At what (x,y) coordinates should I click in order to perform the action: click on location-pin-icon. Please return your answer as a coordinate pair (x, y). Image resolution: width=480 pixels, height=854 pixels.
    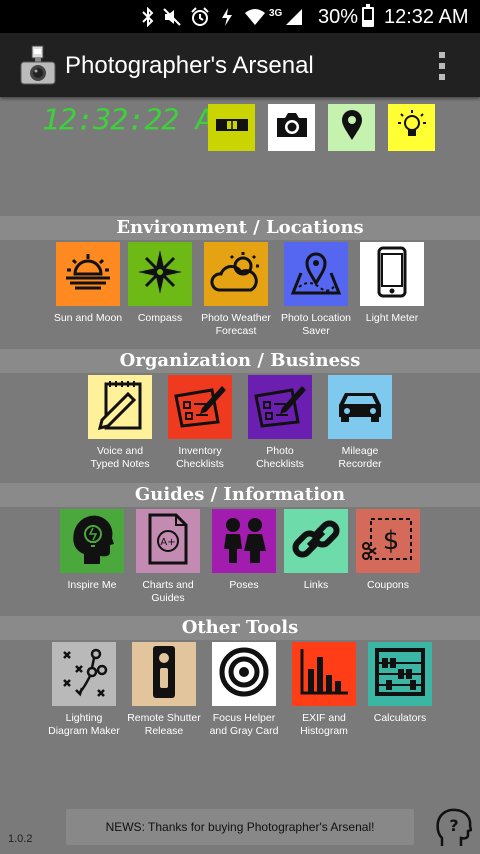
    Looking at the image, I should click on (352, 127).